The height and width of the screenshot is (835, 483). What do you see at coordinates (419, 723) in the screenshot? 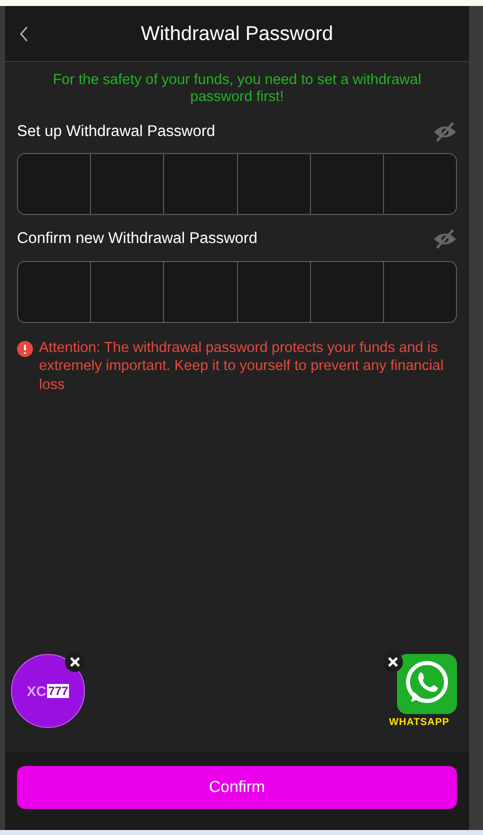
I see `whatsapp-caption: WHATSAPP` at bounding box center [419, 723].